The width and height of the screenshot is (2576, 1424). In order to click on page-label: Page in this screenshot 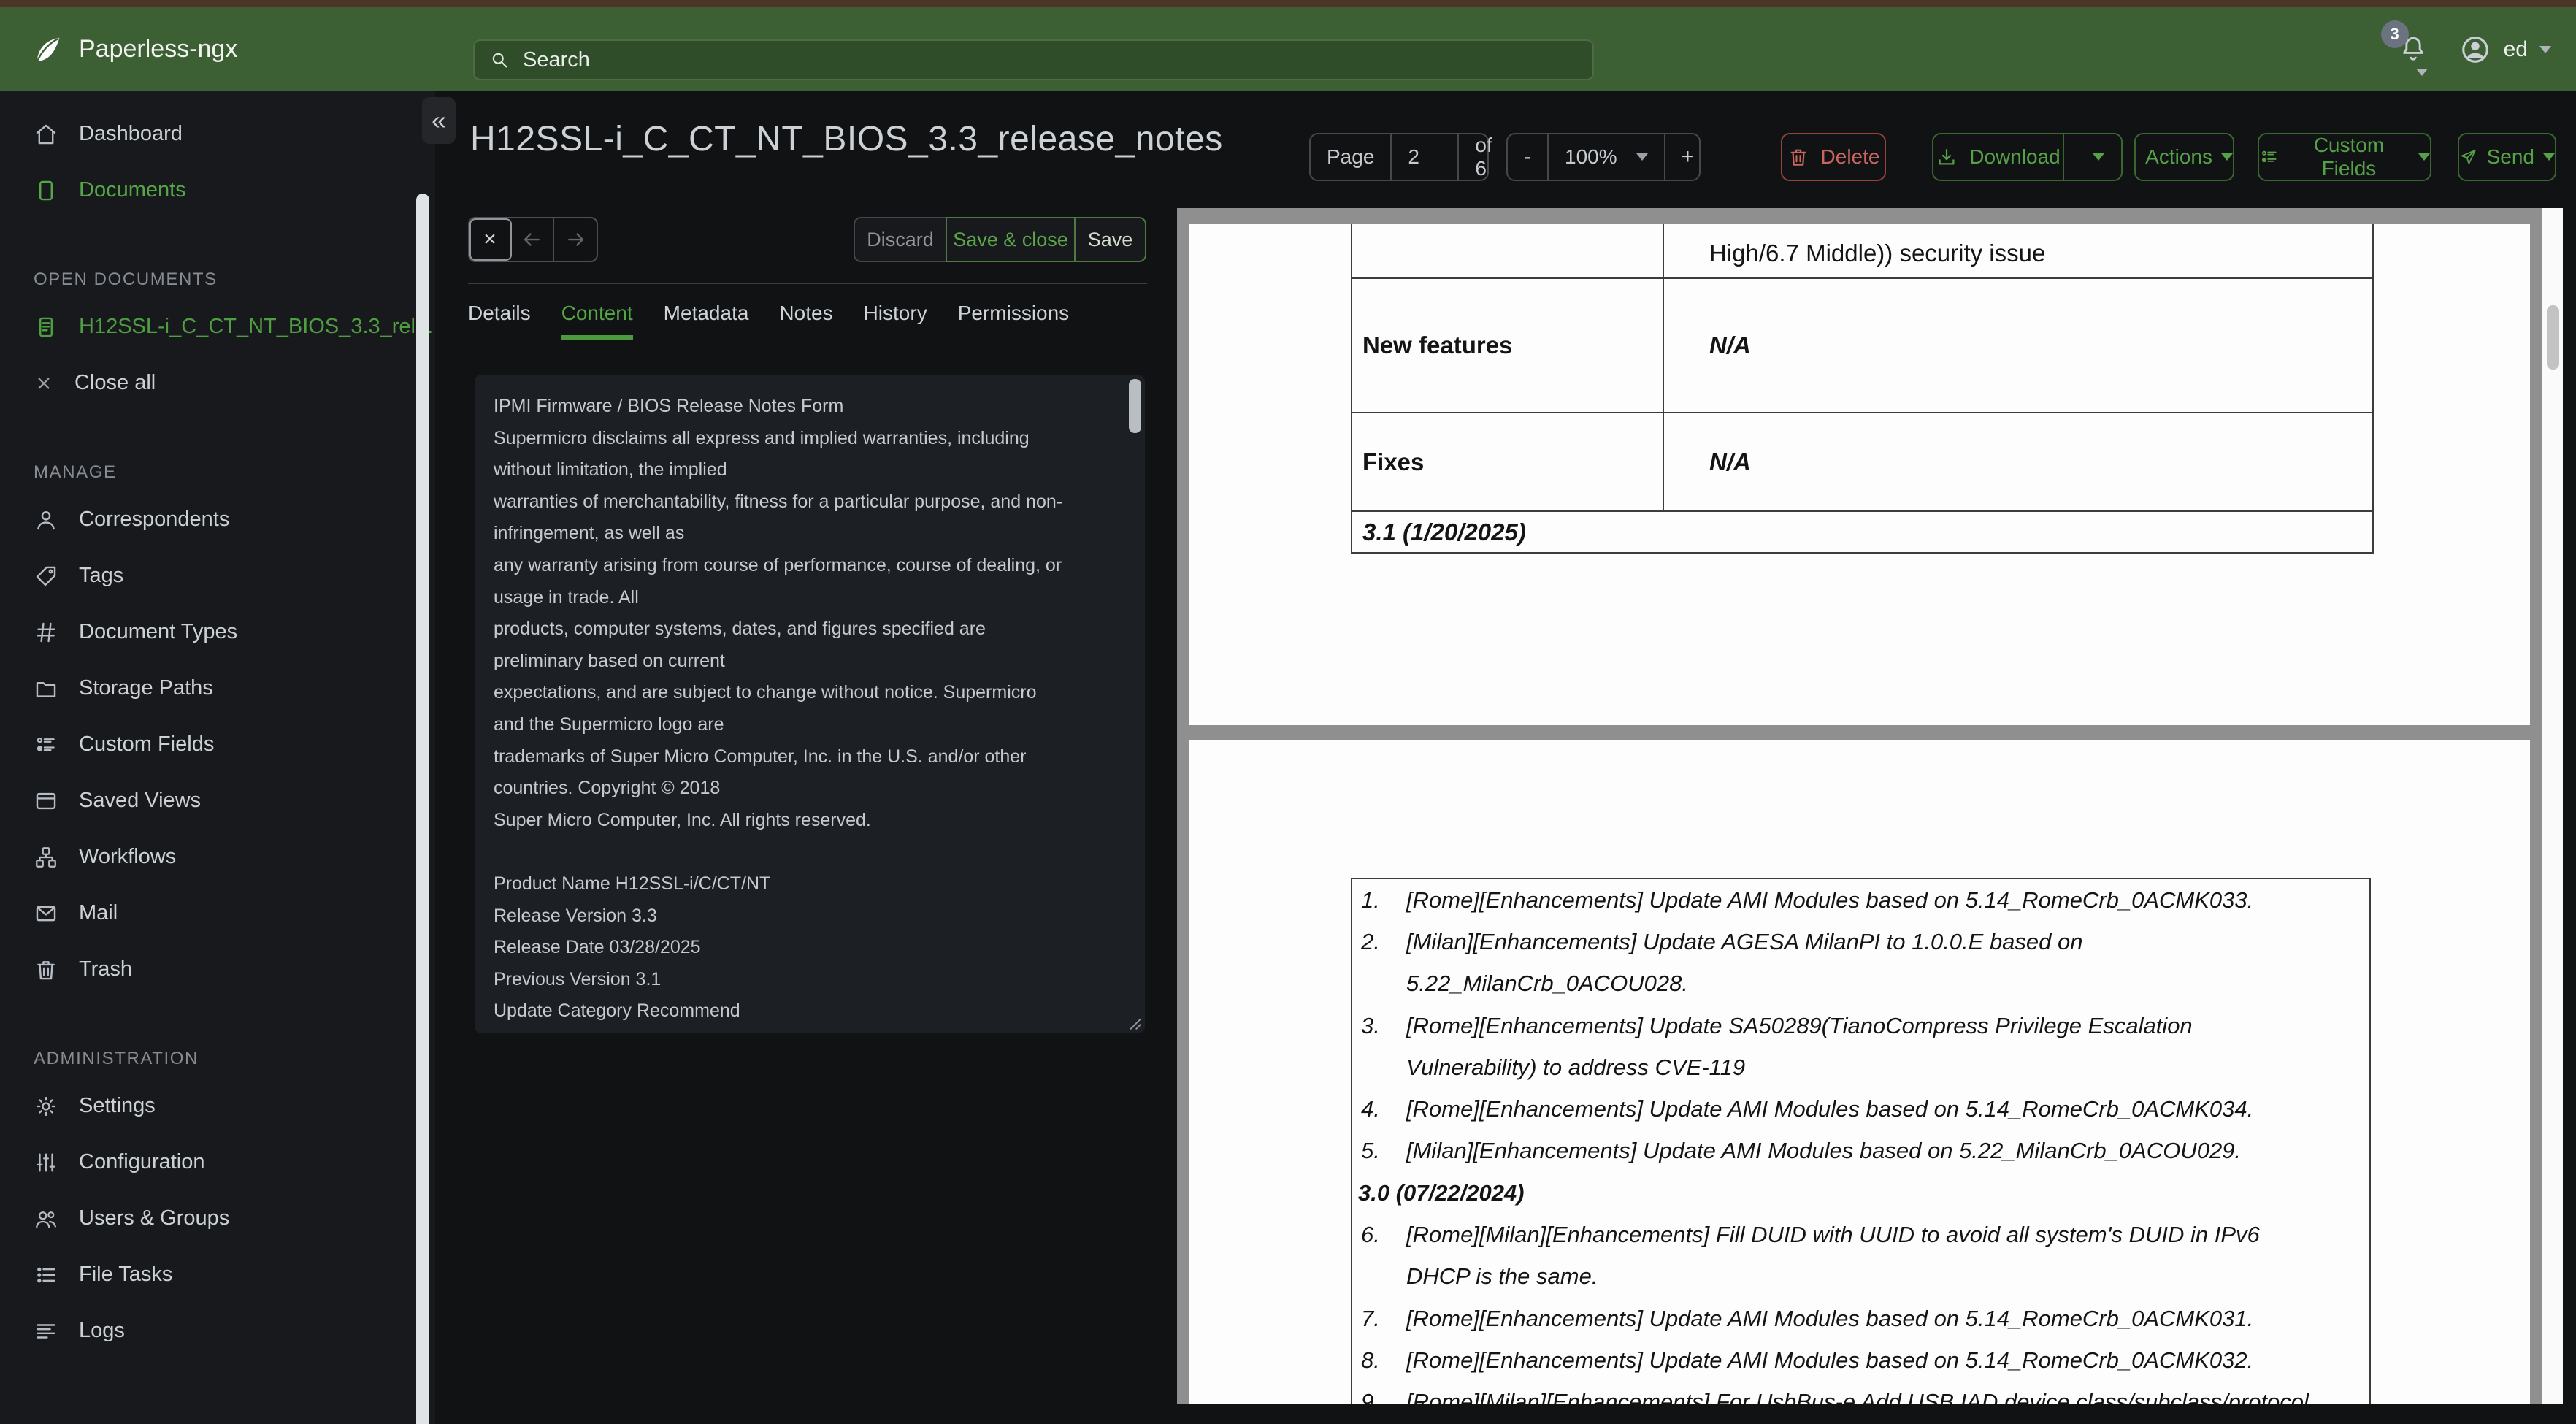, I will do `click(1351, 157)`.